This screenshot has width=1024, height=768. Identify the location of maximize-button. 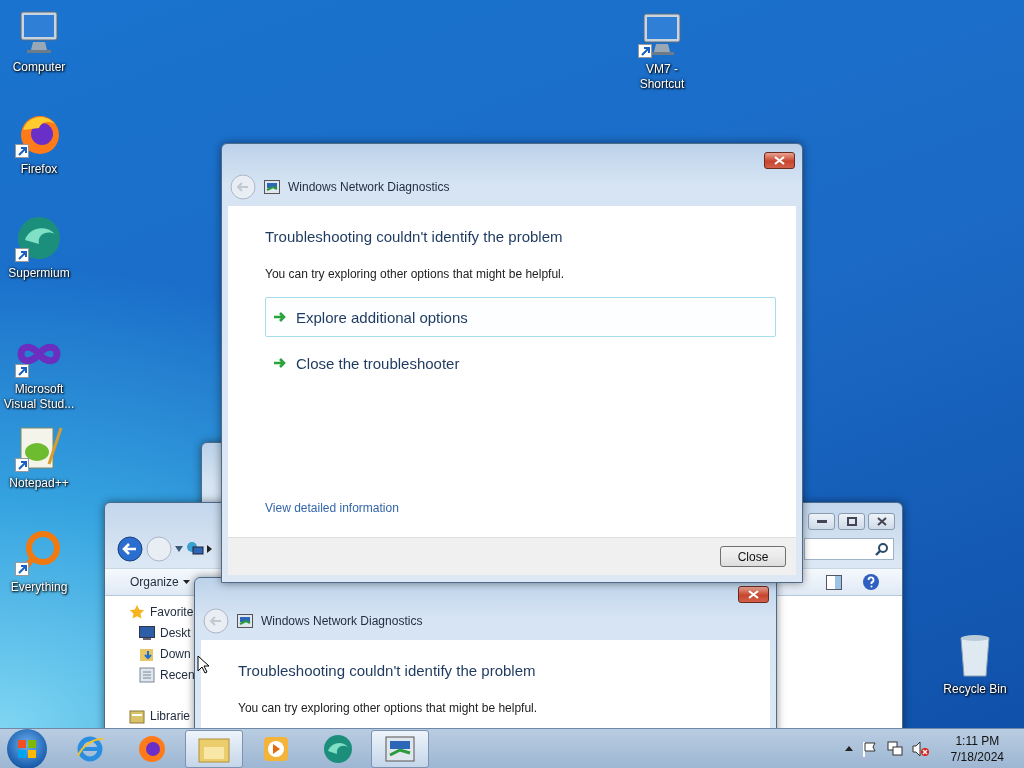
(851, 521).